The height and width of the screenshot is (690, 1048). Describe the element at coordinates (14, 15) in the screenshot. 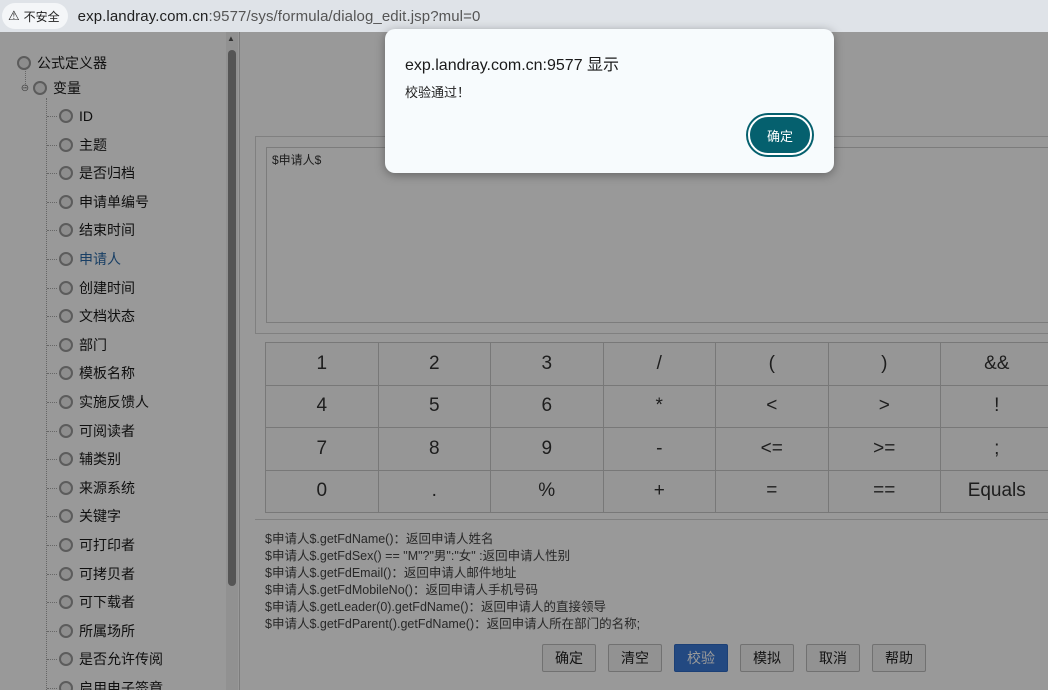

I see `warning-icon: ⚠` at that location.